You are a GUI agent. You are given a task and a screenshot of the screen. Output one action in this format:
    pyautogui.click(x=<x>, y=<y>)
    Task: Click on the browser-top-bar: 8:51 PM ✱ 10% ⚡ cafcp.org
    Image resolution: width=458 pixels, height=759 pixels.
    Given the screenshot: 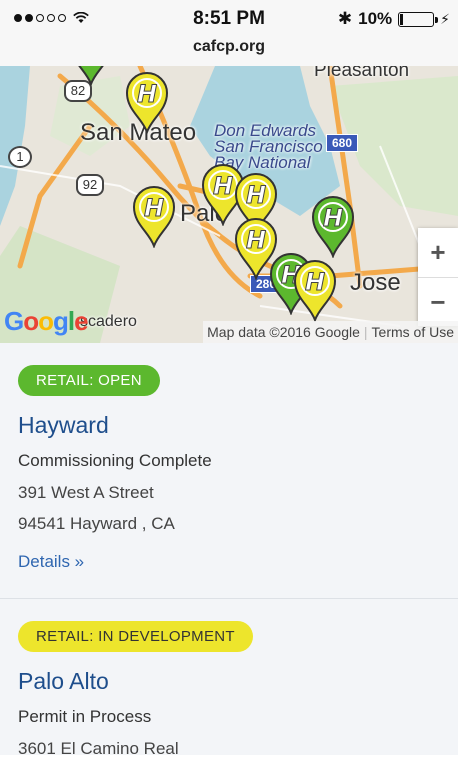 What is the action you would take?
    pyautogui.click(x=229, y=33)
    